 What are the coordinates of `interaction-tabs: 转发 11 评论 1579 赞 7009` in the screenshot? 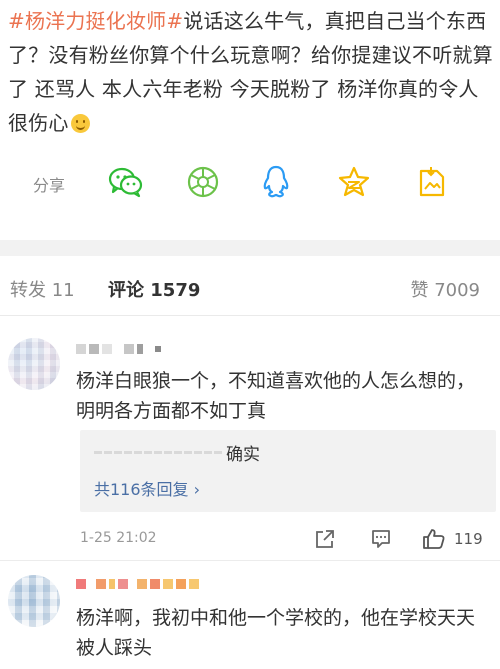 It's located at (250, 286).